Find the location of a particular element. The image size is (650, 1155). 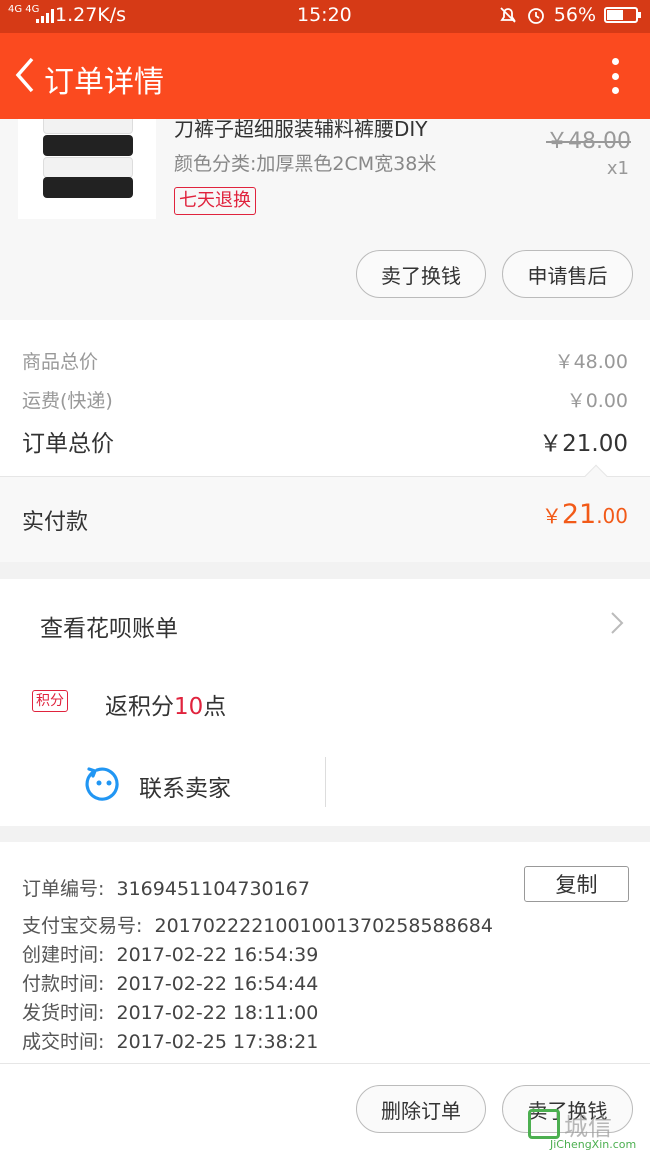

app-header: 订单详情 is located at coordinates (325, 76).